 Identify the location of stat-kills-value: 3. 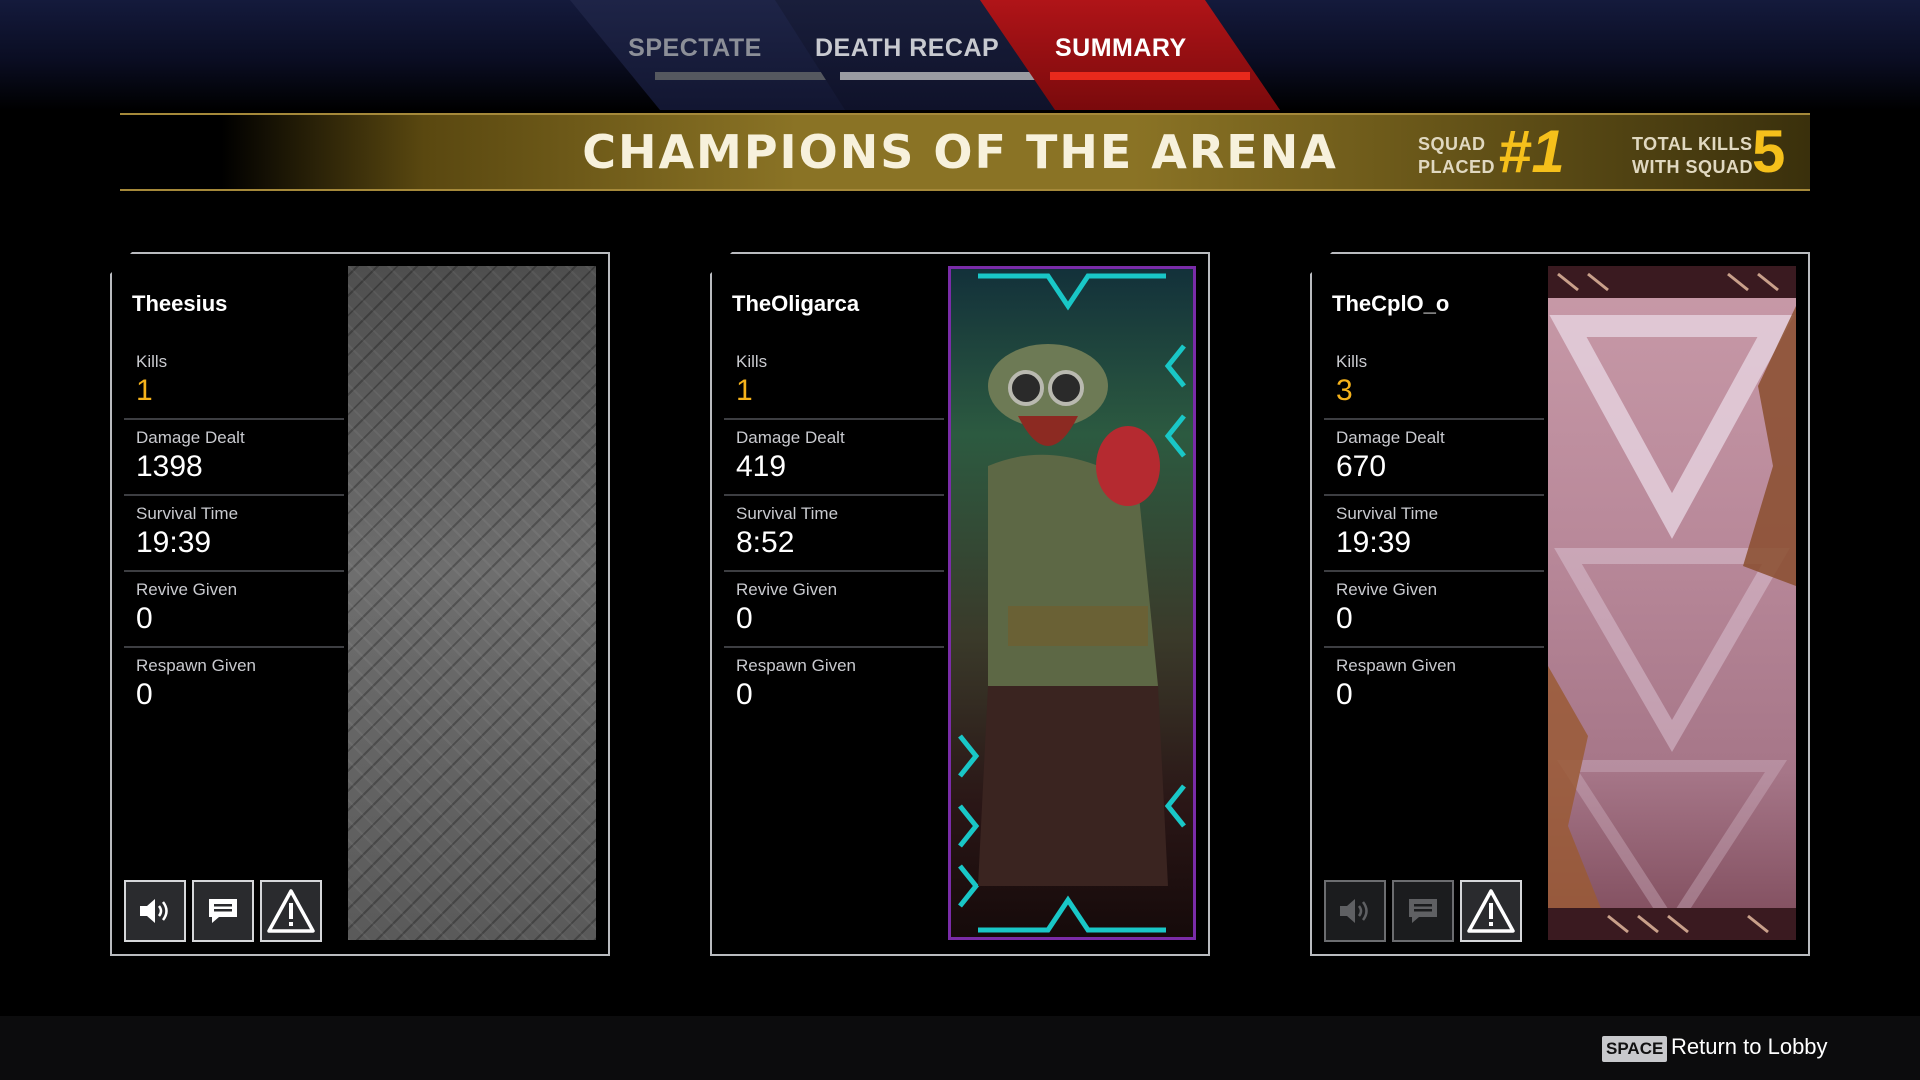
(1344, 390).